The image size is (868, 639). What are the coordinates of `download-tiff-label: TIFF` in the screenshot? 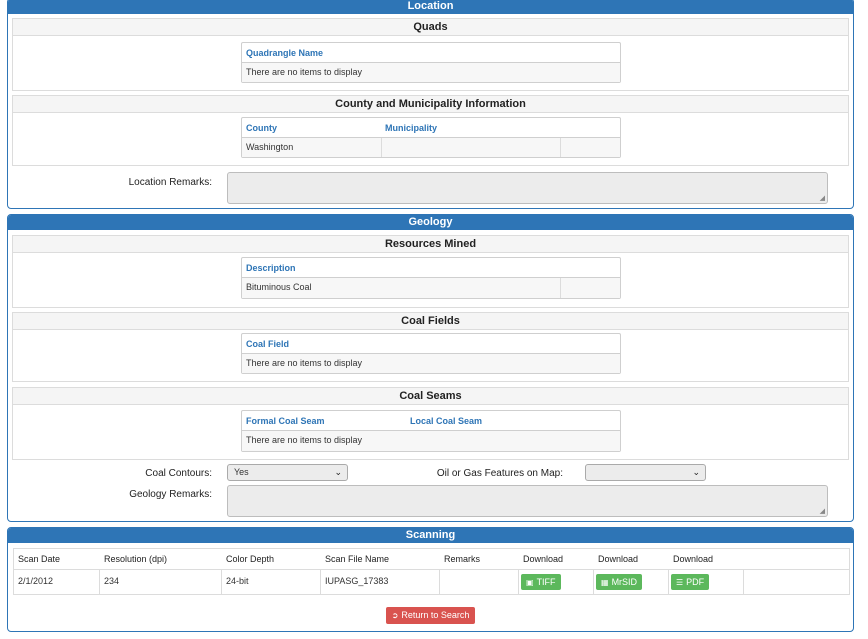 It's located at (546, 582).